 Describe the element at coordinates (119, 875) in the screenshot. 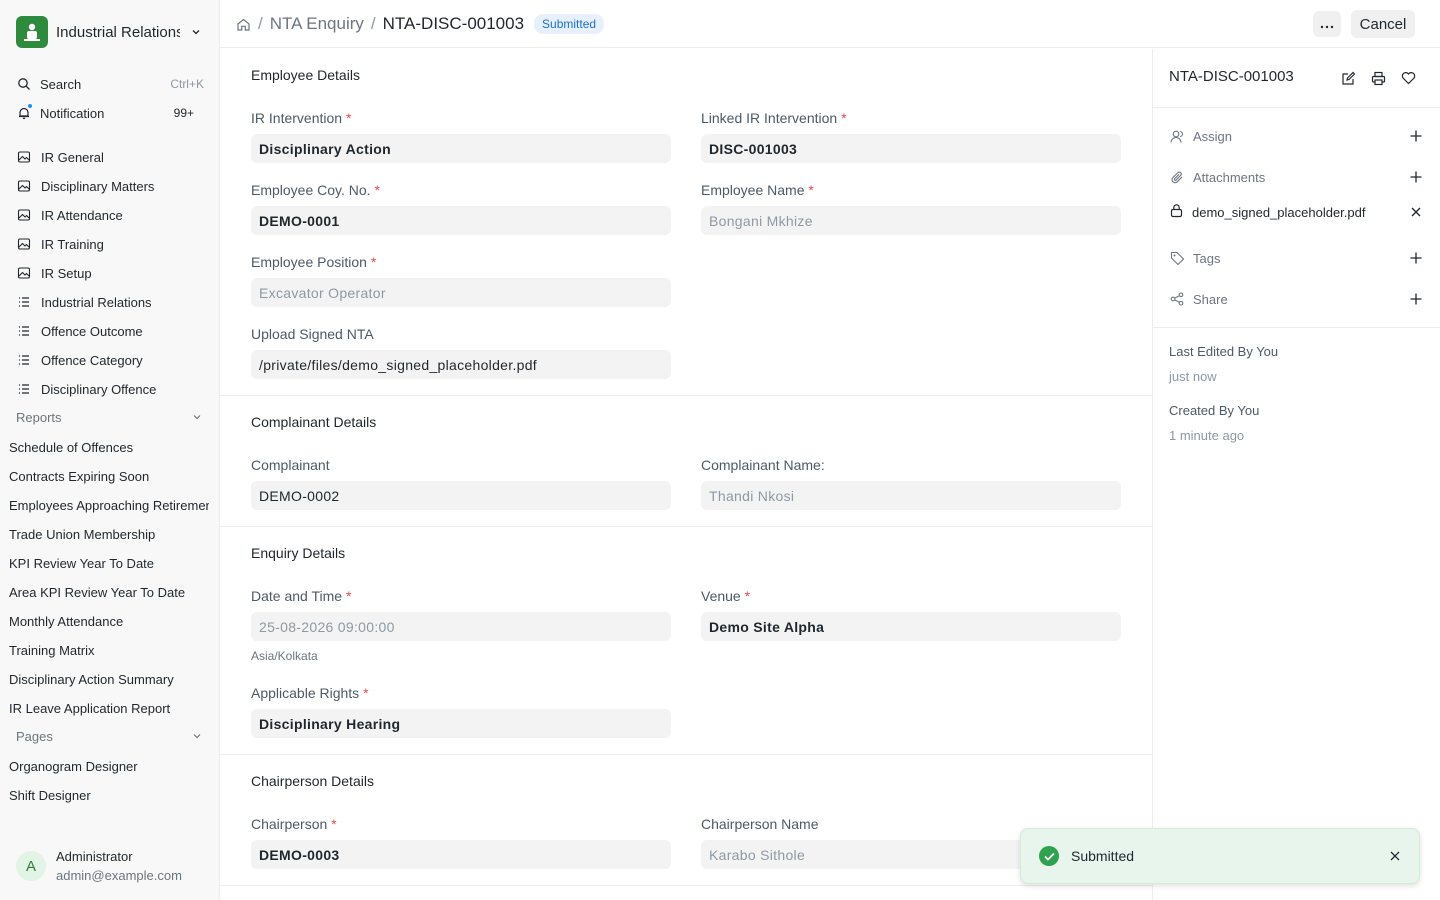

I see `user-email: admin@example.com` at that location.